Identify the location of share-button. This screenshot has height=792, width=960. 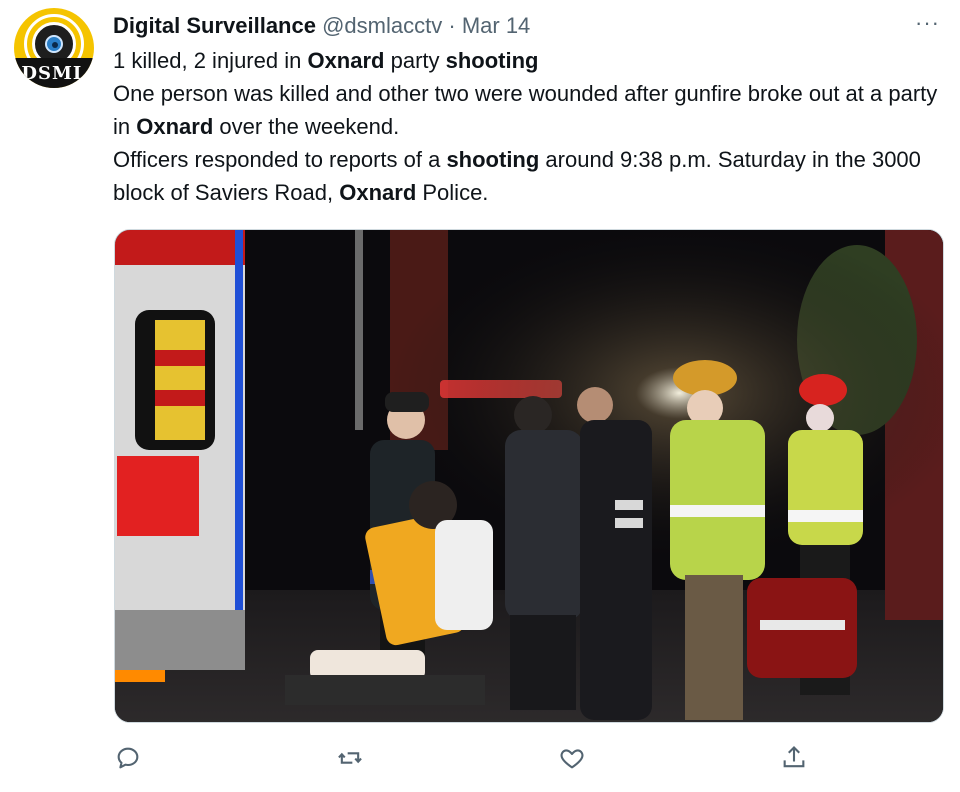
(796, 760).